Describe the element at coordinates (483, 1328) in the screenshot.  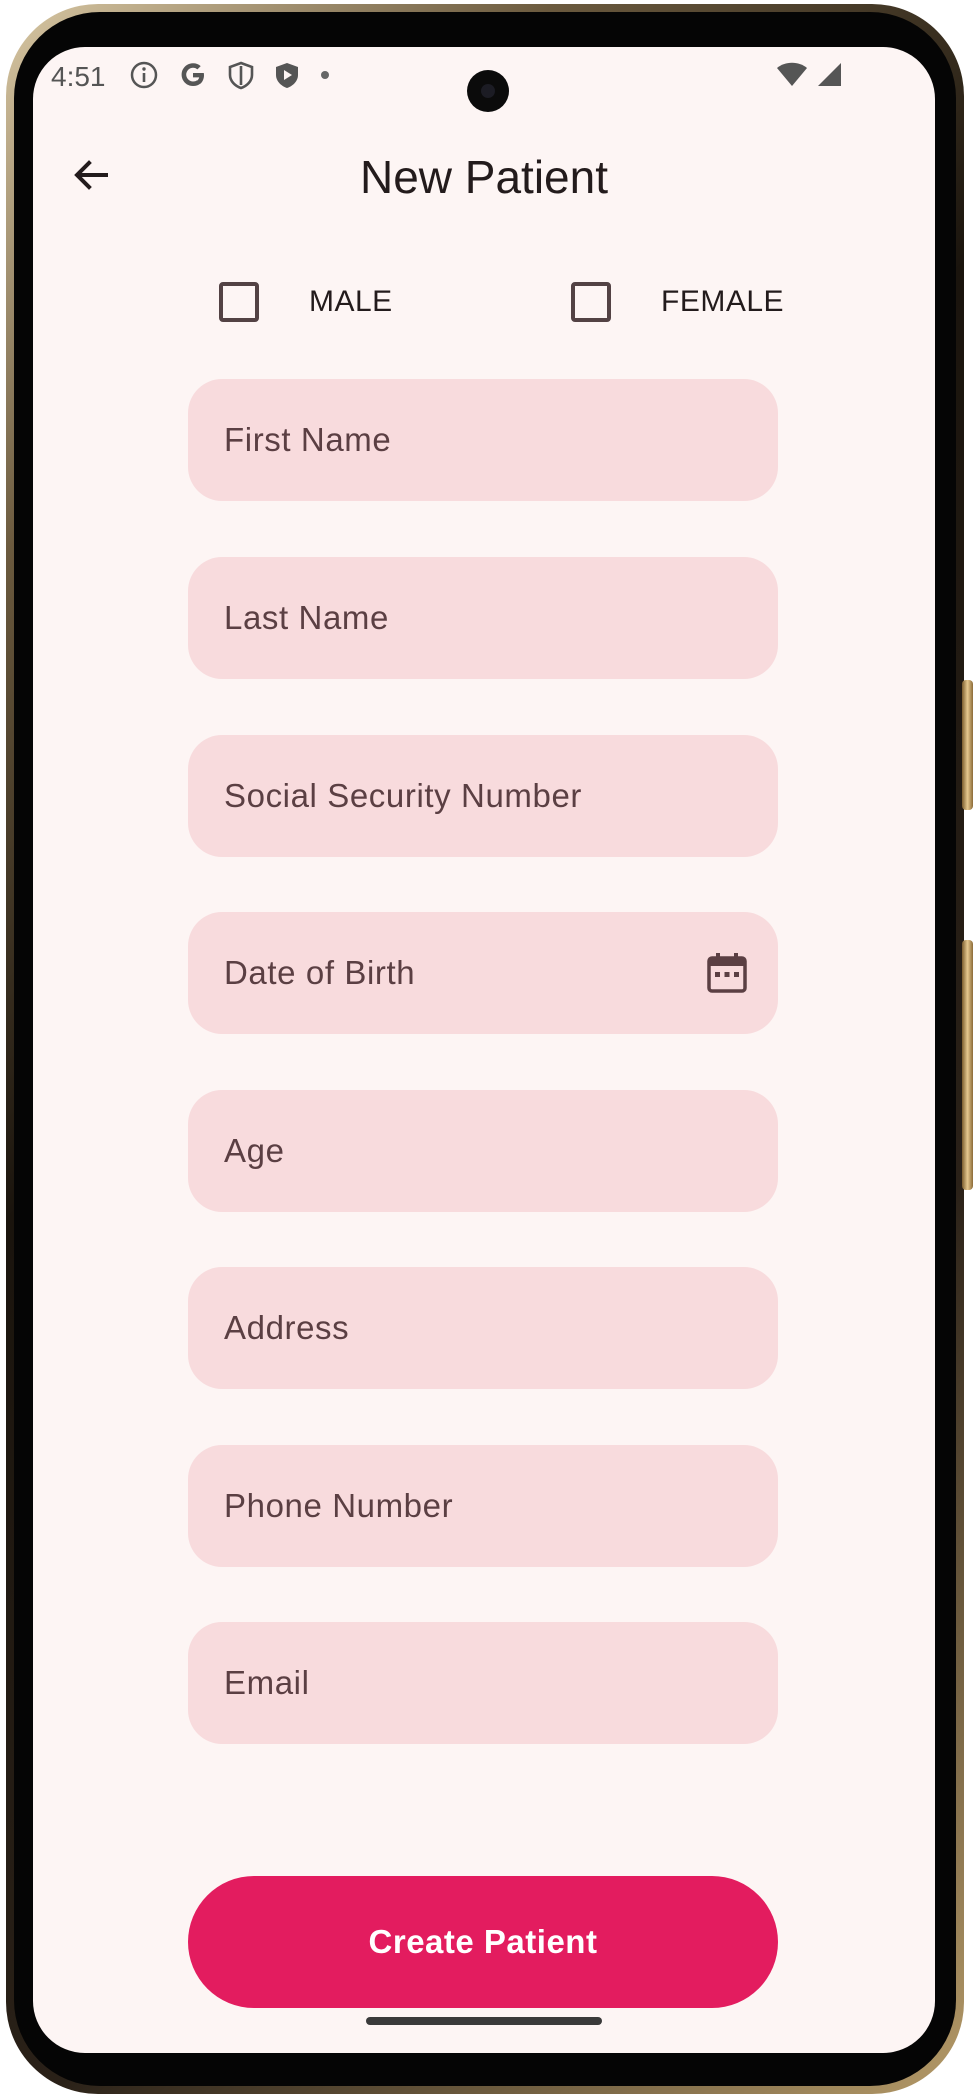
I see `address-field: Address` at that location.